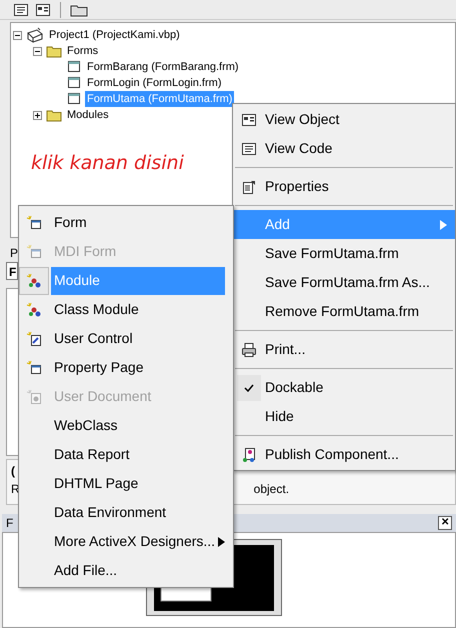 The image size is (456, 628). What do you see at coordinates (249, 454) in the screenshot?
I see `component-icon` at bounding box center [249, 454].